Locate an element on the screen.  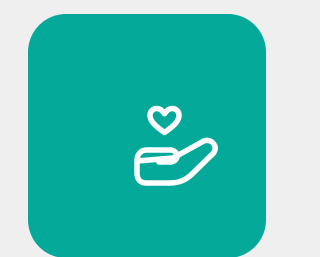
hand-heart-icon is located at coordinates (176, 149).